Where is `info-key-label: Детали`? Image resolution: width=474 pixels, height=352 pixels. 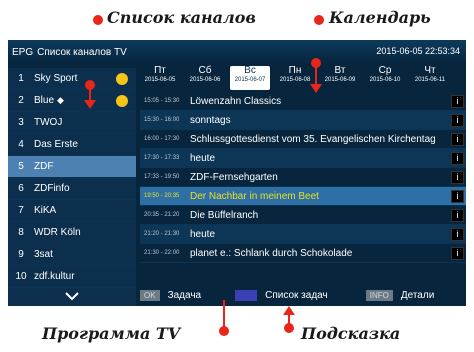
info-key-label: Детали is located at coordinates (417, 295).